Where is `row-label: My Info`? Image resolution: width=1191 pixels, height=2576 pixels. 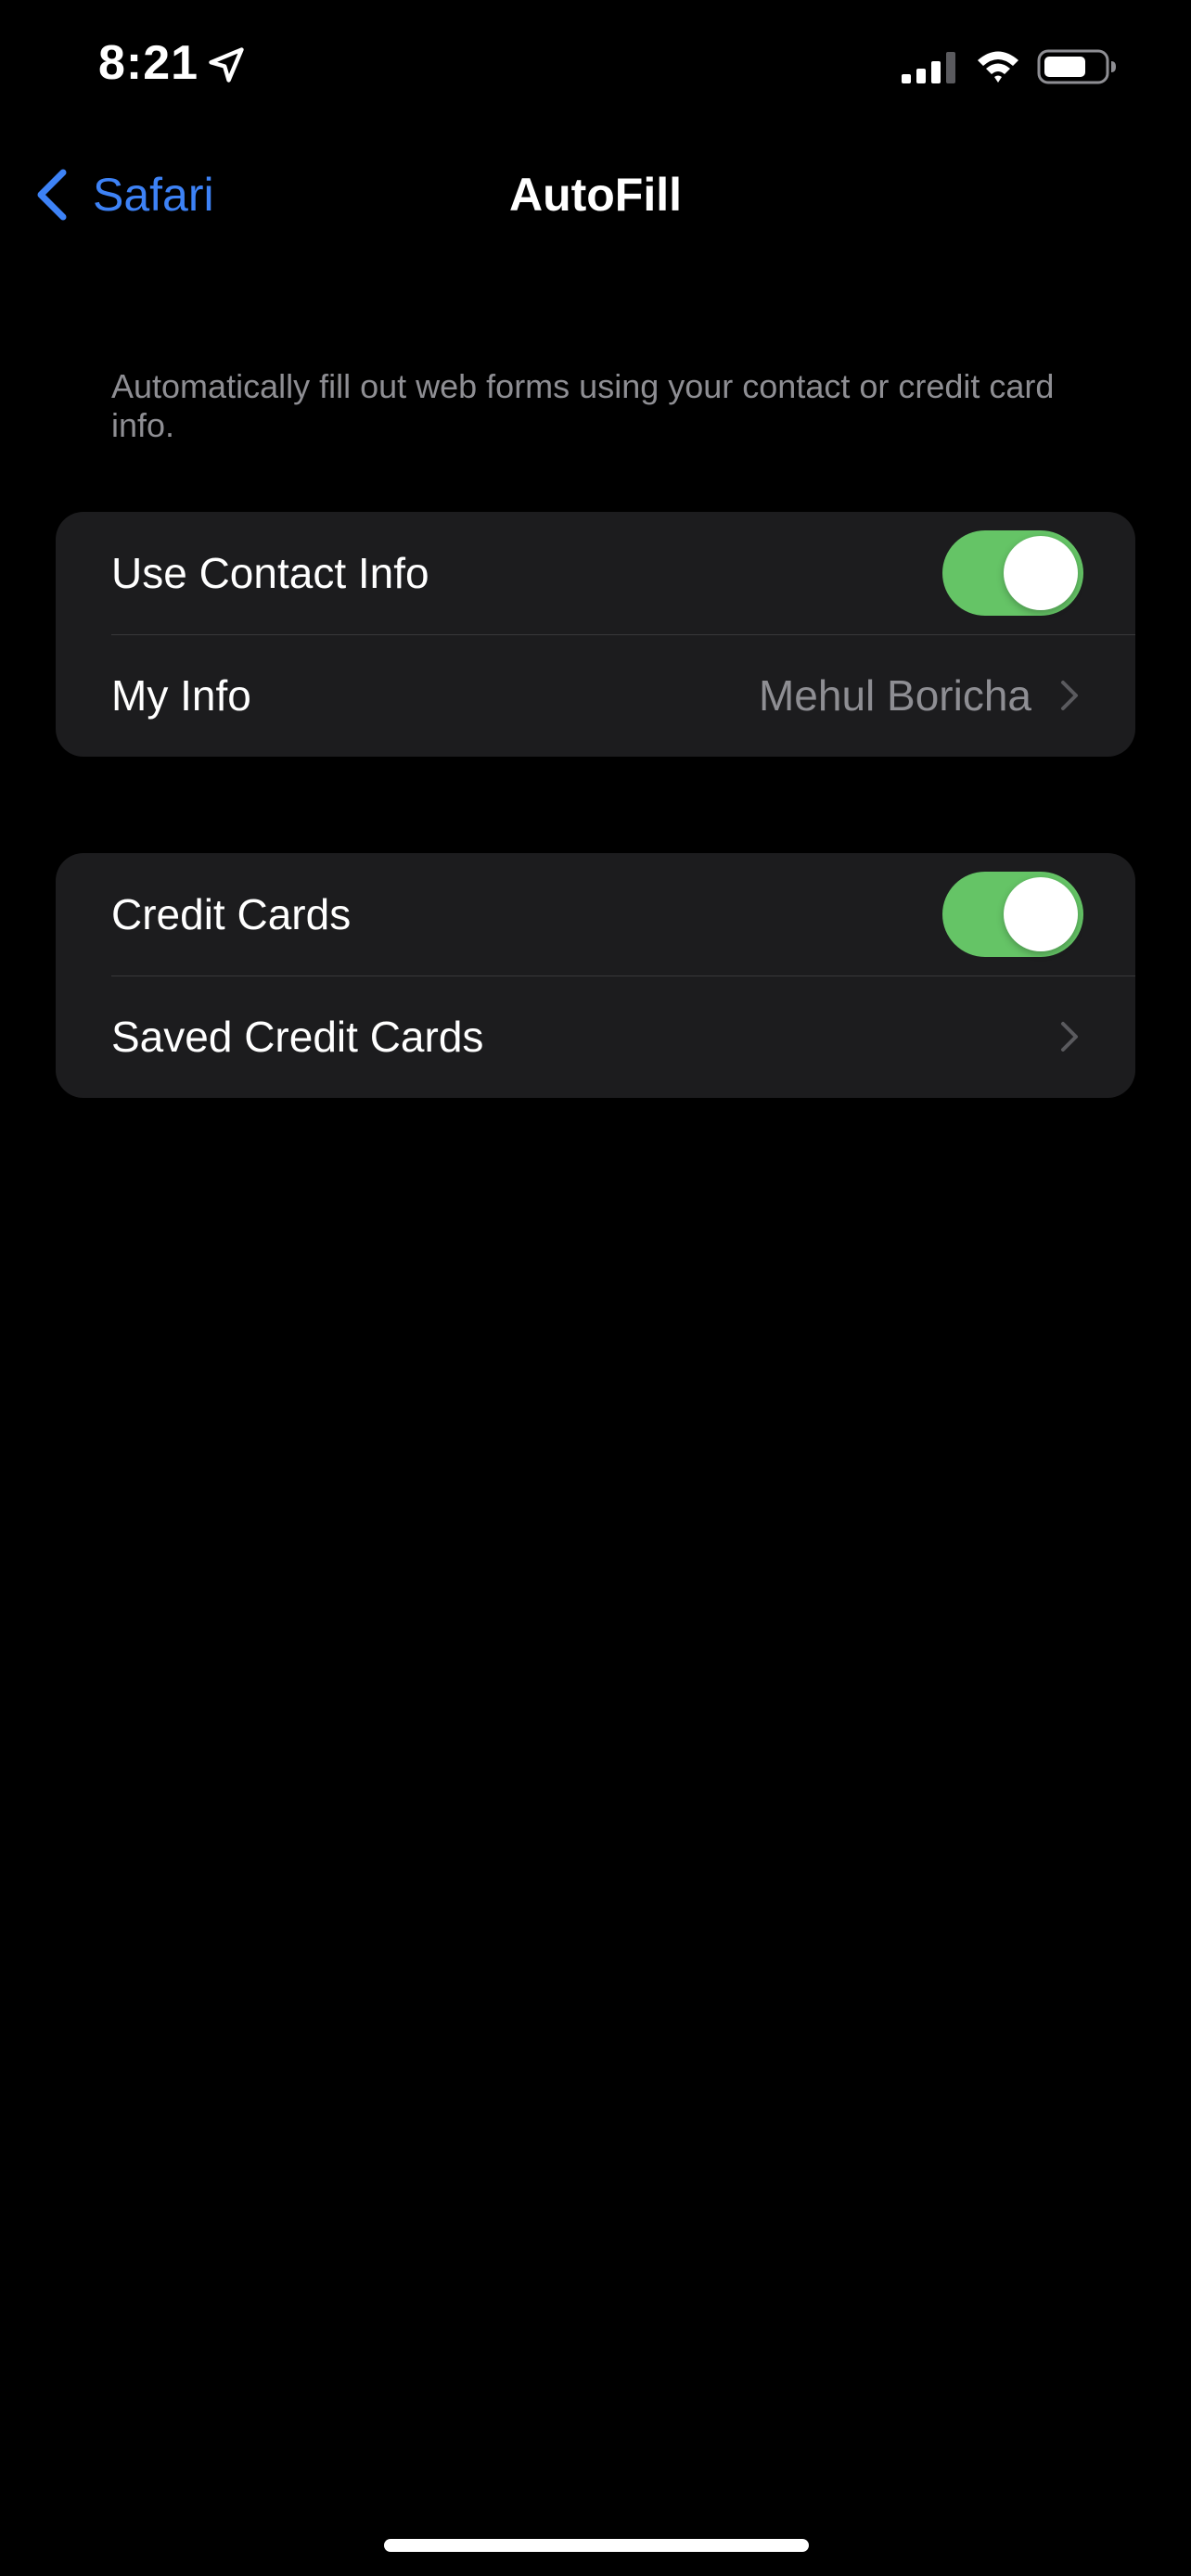 row-label: My Info is located at coordinates (181, 695).